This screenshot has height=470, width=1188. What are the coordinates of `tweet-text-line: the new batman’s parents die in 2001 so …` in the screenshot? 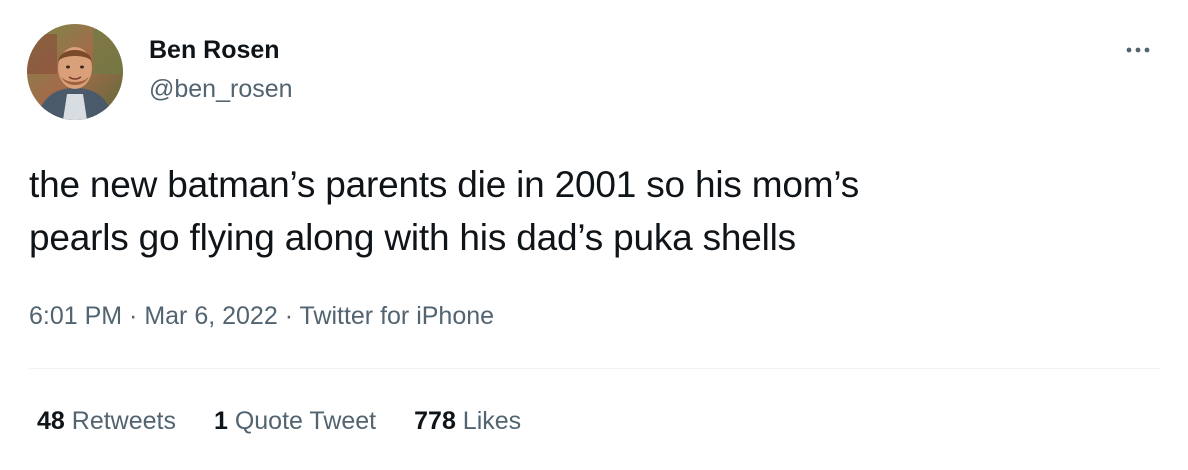 It's located at (444, 184).